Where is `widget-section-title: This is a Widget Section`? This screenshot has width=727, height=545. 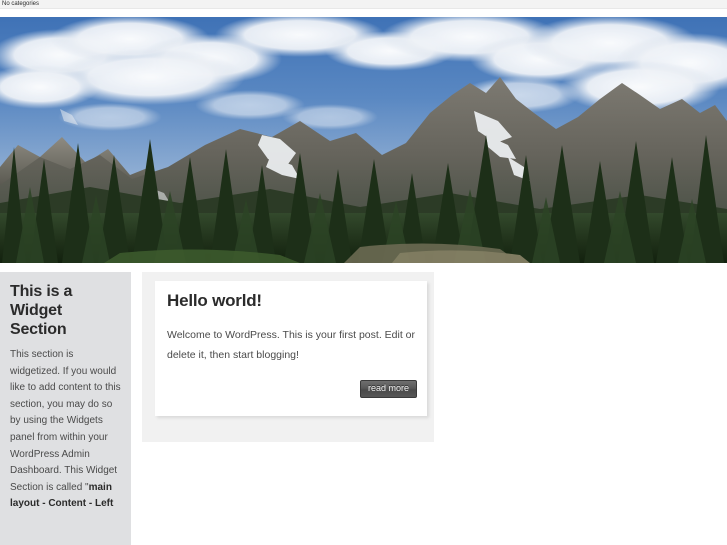
widget-section-title: This is a Widget Section is located at coordinates (41, 310).